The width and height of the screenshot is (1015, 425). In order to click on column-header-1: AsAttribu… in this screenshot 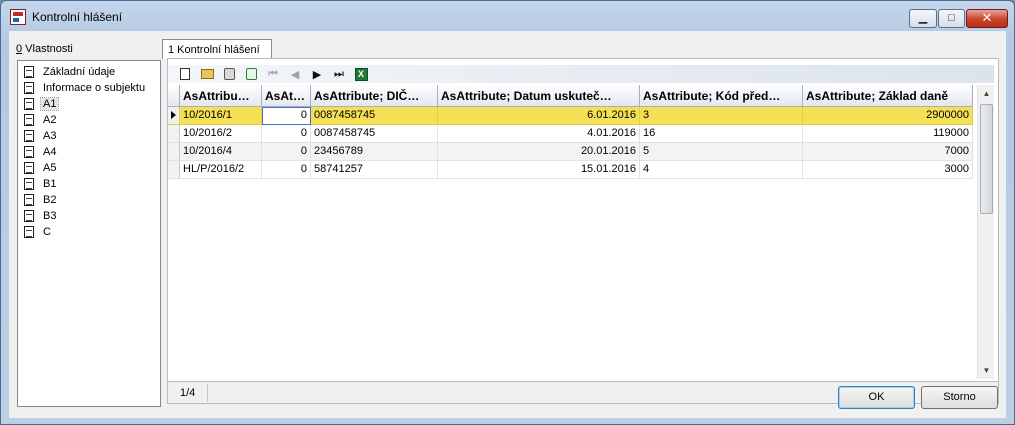, I will do `click(221, 96)`.